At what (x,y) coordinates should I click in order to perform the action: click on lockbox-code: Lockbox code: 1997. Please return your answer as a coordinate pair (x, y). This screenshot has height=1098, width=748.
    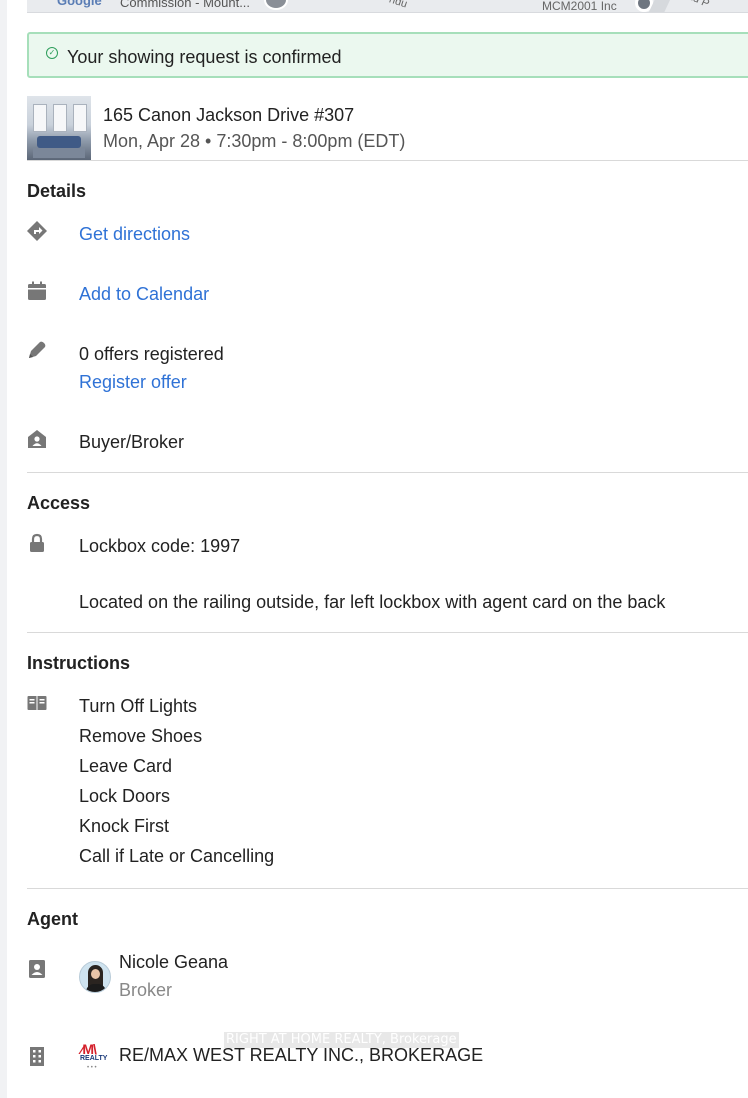
    Looking at the image, I should click on (160, 546).